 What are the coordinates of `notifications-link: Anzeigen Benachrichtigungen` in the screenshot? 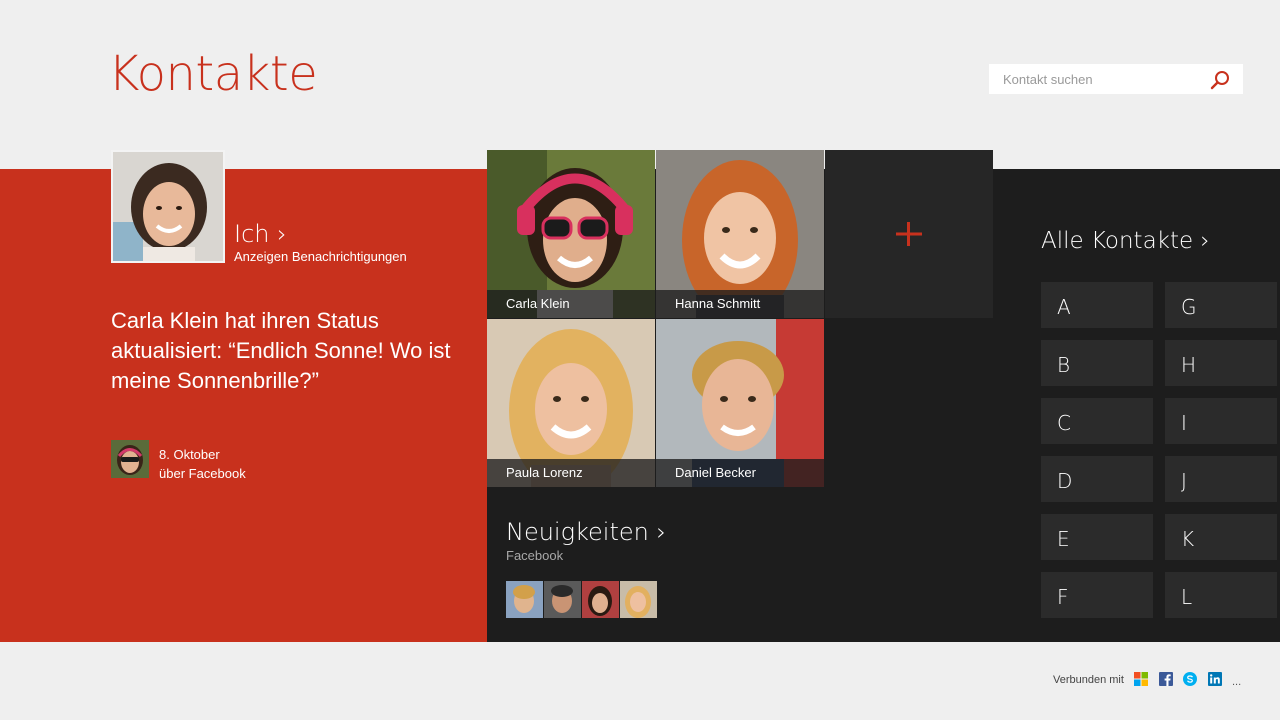 It's located at (320, 256).